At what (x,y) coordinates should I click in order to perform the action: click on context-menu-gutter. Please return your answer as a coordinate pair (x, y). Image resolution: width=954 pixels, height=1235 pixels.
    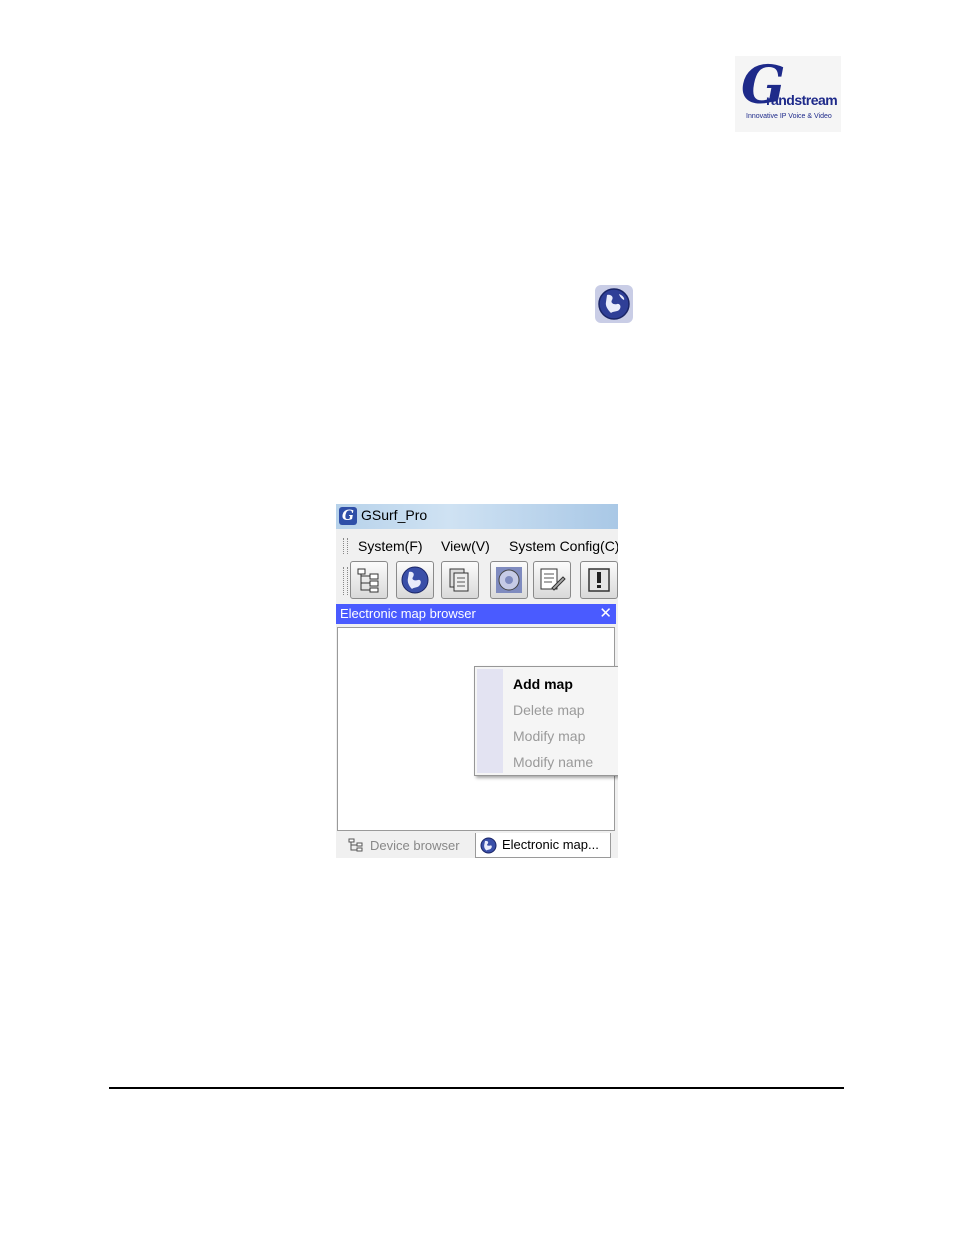
    Looking at the image, I should click on (490, 721).